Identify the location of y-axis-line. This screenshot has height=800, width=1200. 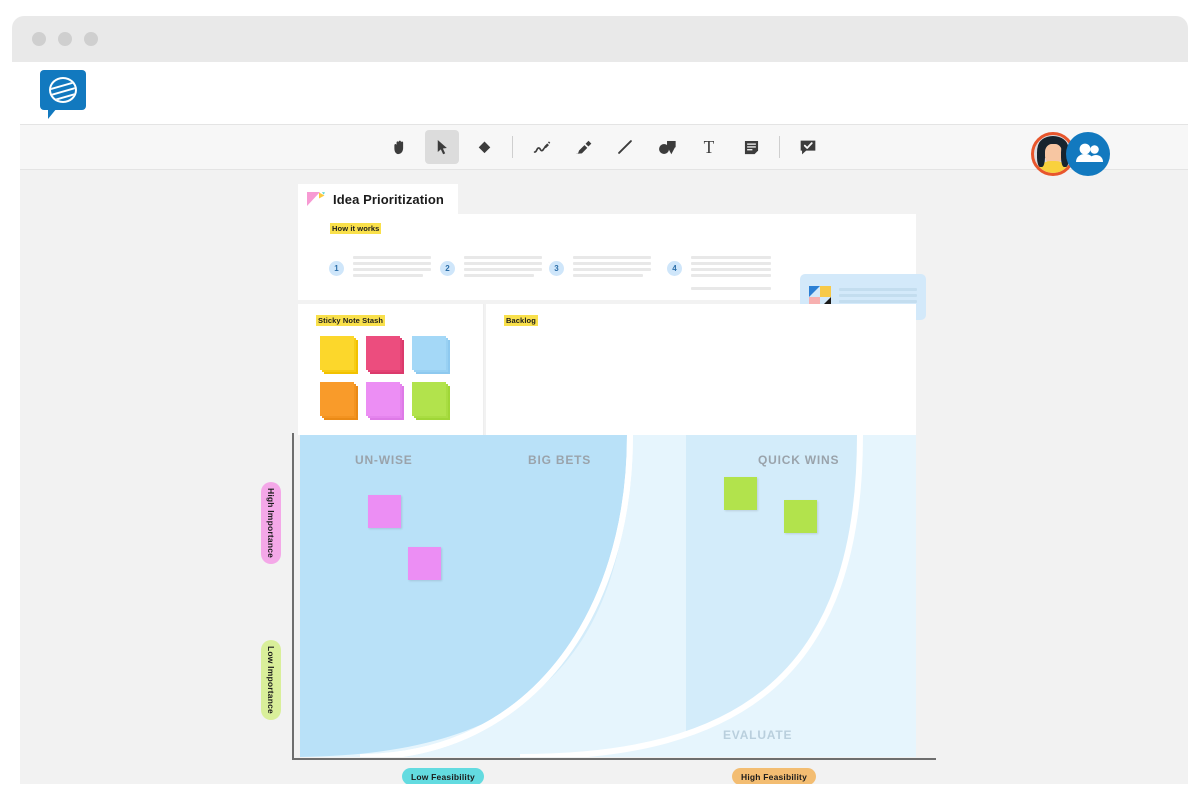
(293, 596).